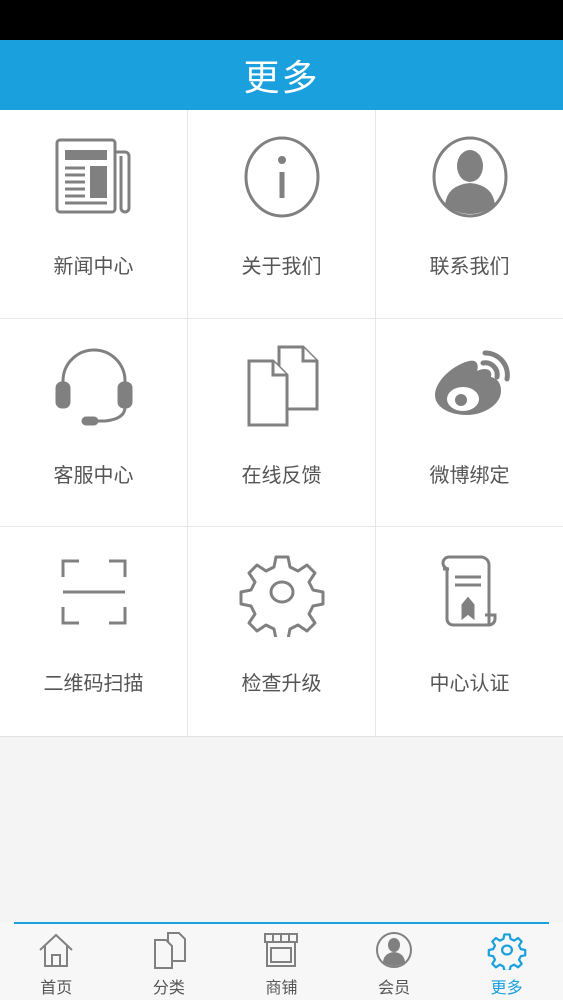  What do you see at coordinates (506, 987) in the screenshot?
I see `tab-label: 更多` at bounding box center [506, 987].